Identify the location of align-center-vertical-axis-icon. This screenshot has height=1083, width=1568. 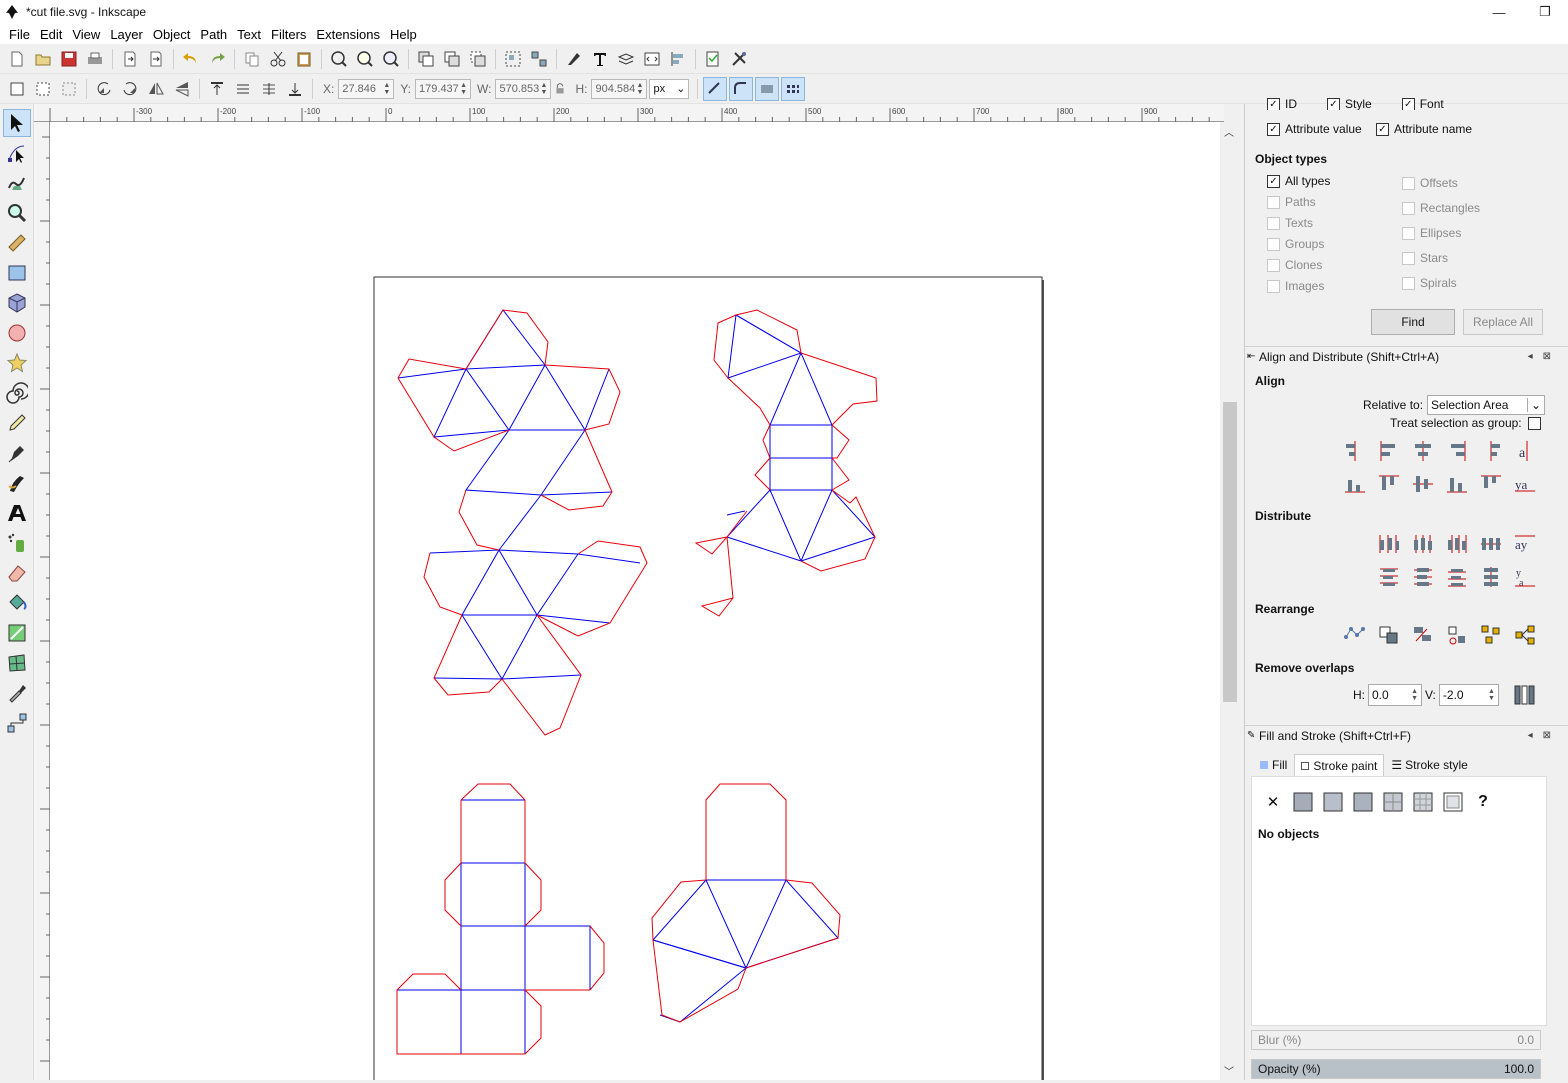
(1423, 451).